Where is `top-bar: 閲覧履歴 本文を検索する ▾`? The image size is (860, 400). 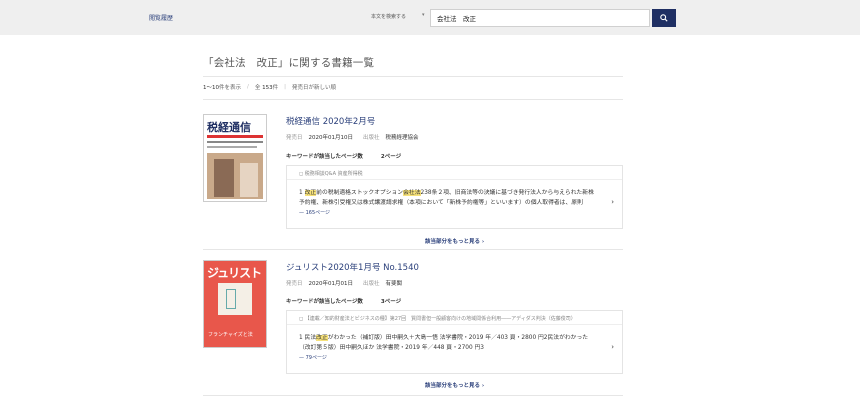
top-bar: 閲覧履歴 本文を検索する ▾ is located at coordinates (430, 17).